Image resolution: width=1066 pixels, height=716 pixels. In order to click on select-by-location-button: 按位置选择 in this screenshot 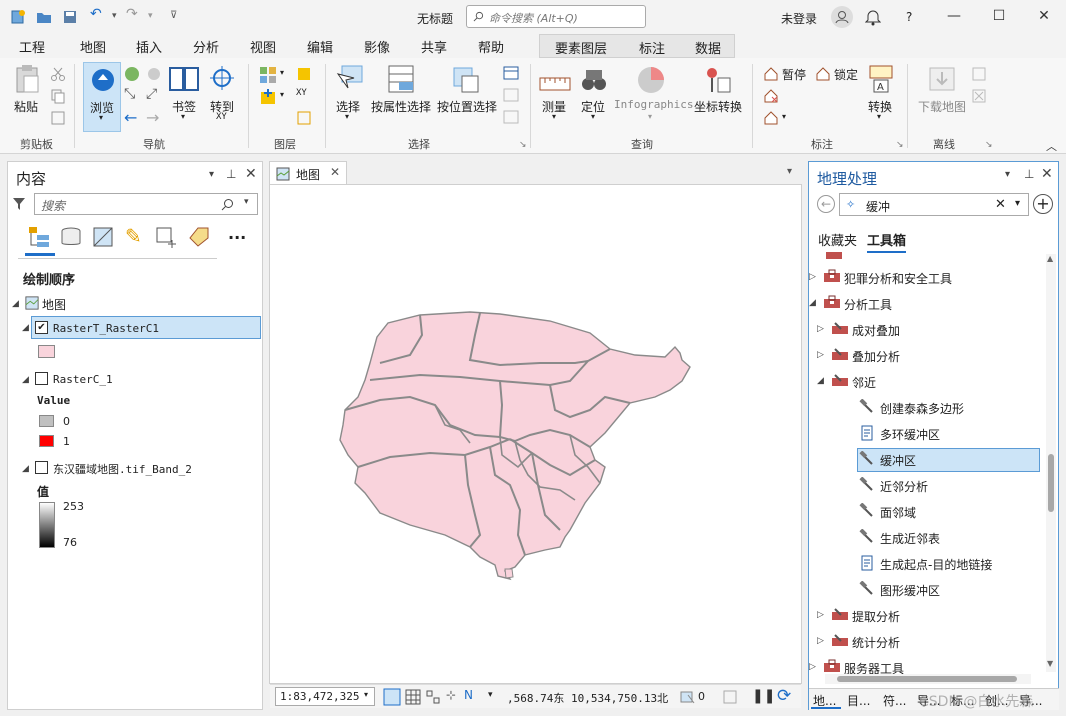, I will do `click(467, 106)`.